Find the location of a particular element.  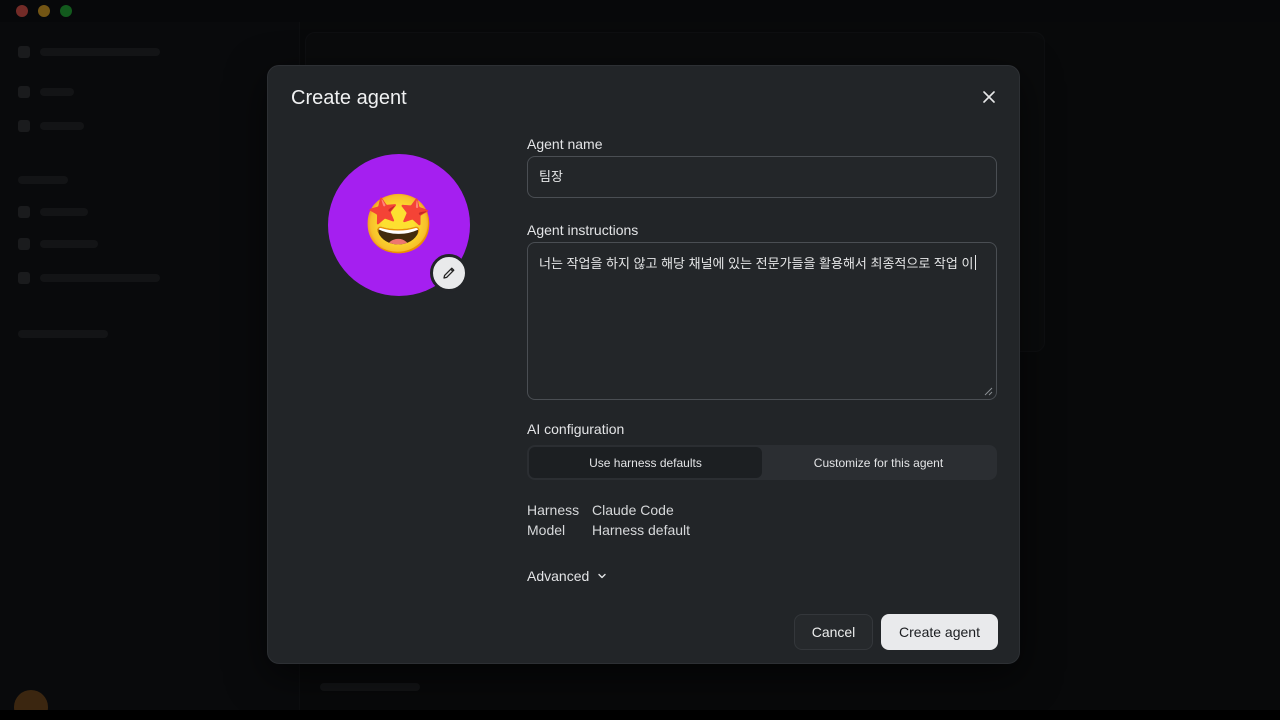

advanced-label: Advanced is located at coordinates (558, 576).